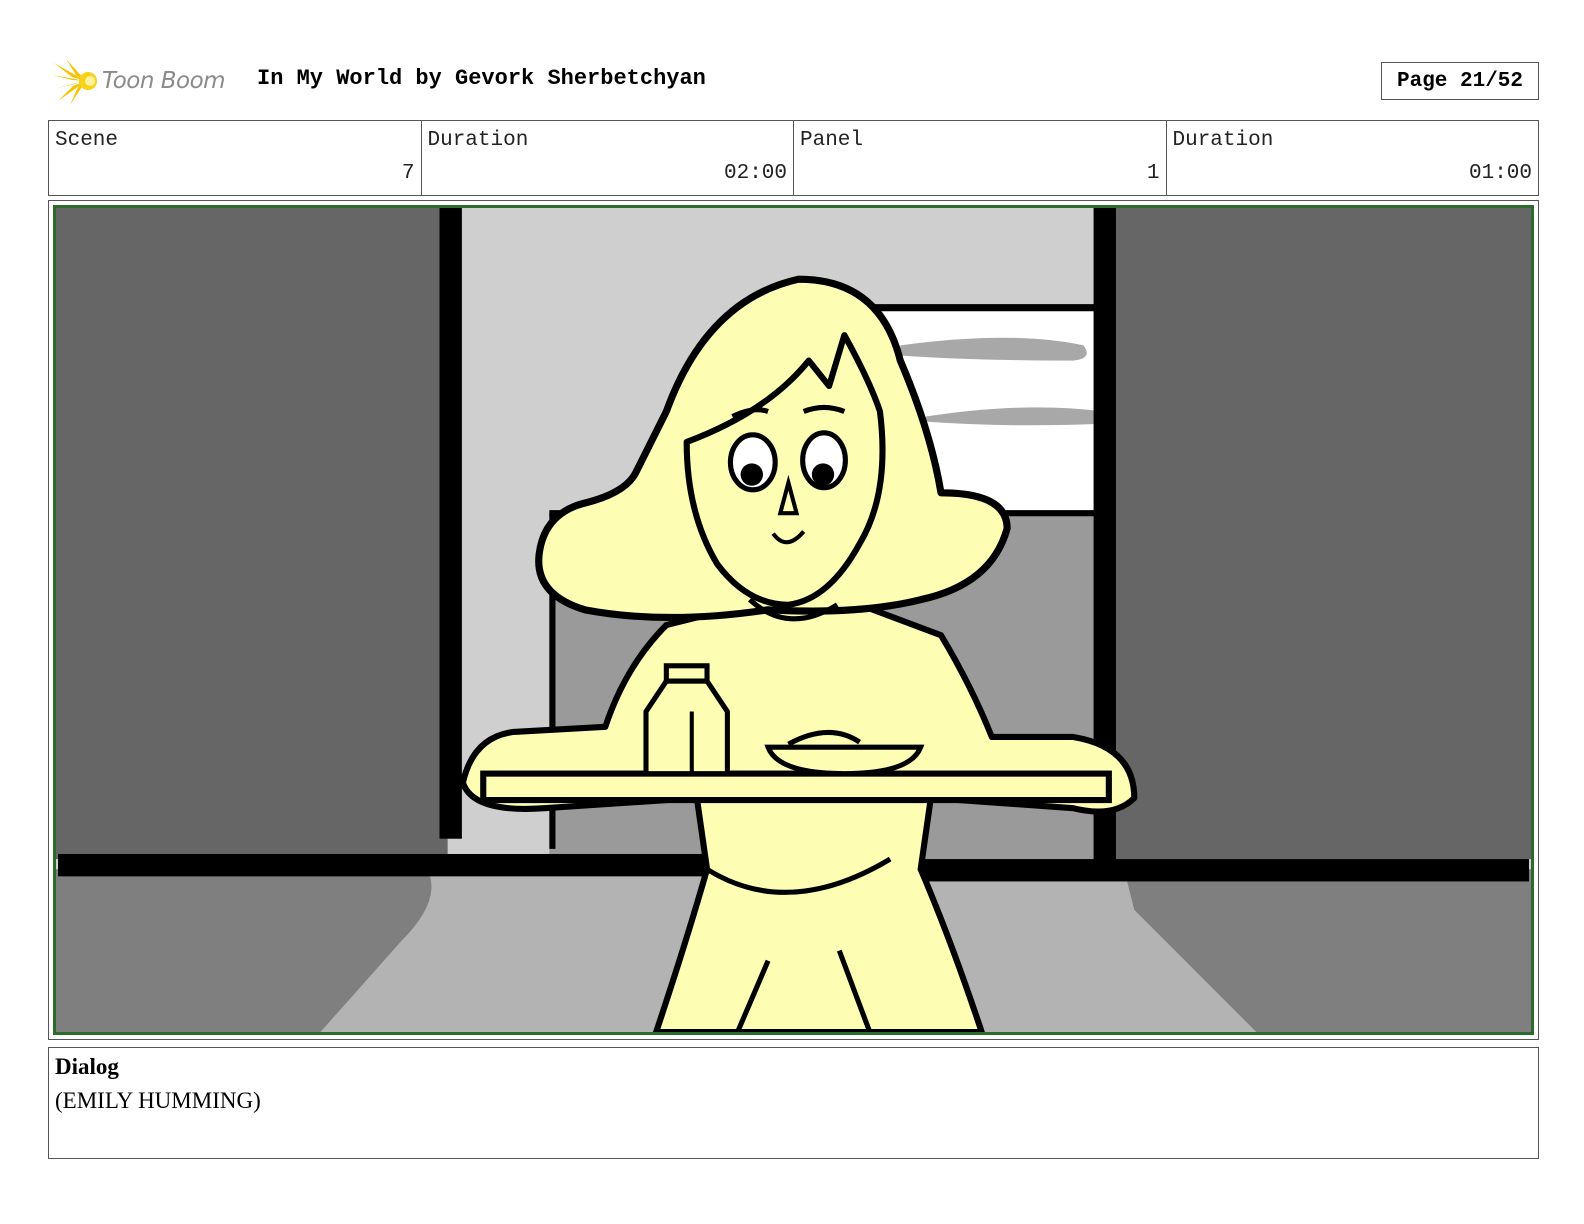 The width and height of the screenshot is (1584, 1224). What do you see at coordinates (164, 81) in the screenshot?
I see `logo-text: Toon Boom` at bounding box center [164, 81].